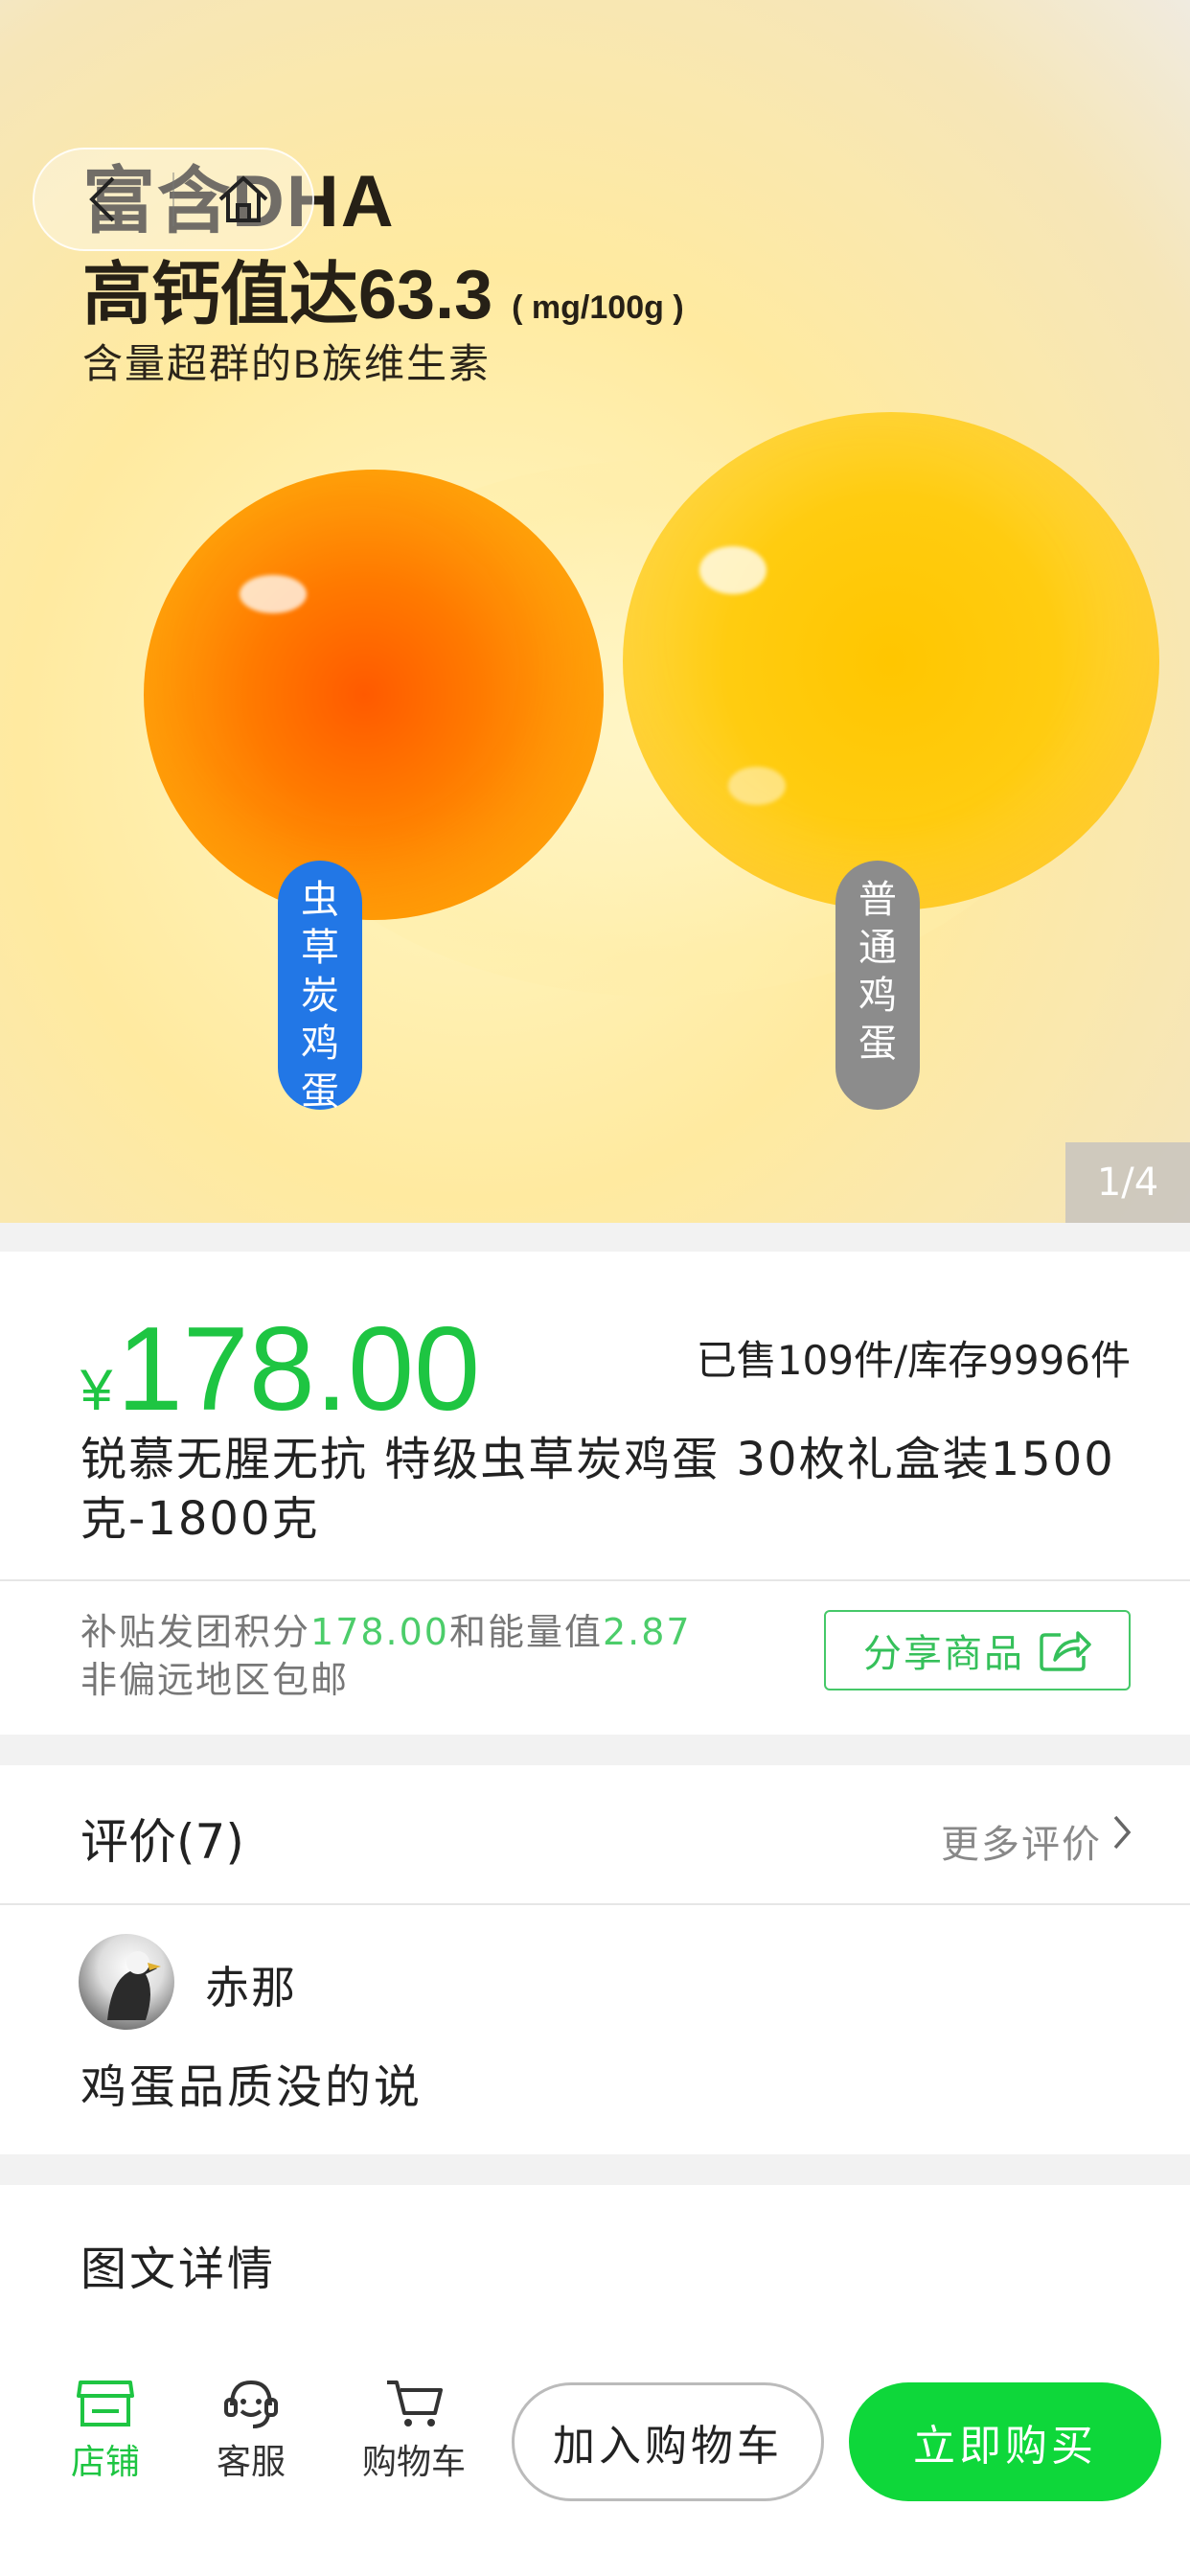 The height and width of the screenshot is (2576, 1190). What do you see at coordinates (1123, 1832) in the screenshot?
I see `chevron-right-icon` at bounding box center [1123, 1832].